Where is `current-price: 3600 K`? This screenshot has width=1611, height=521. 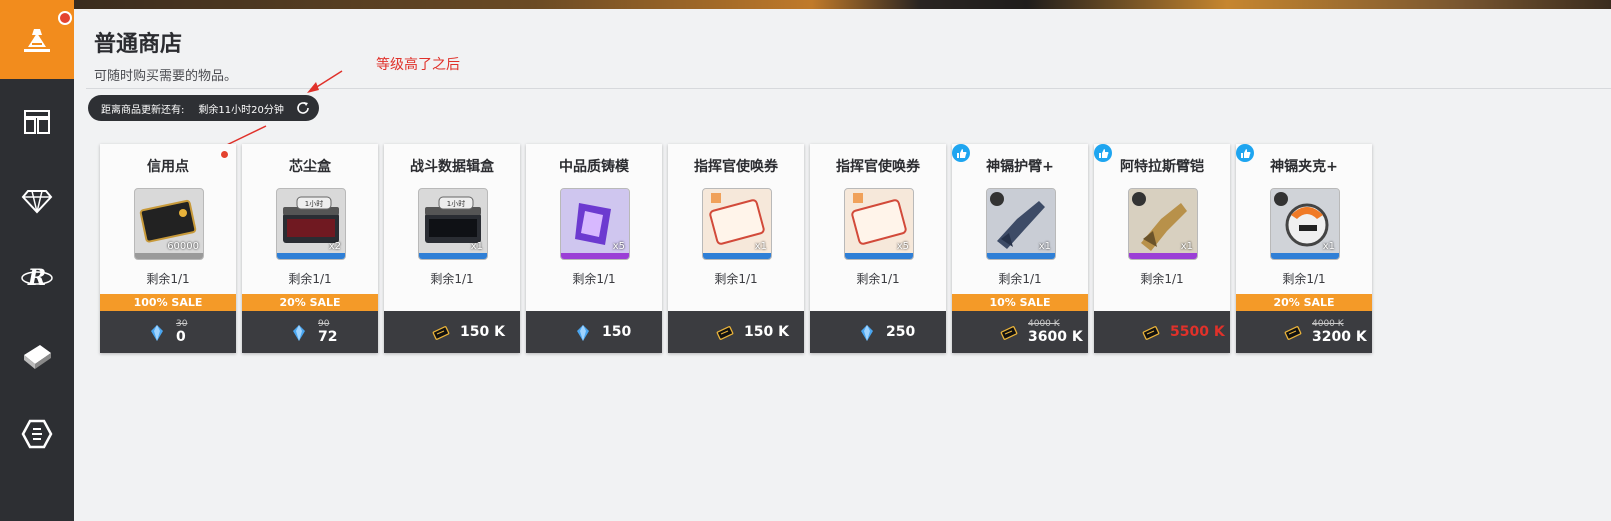 current-price: 3600 K is located at coordinates (1055, 337).